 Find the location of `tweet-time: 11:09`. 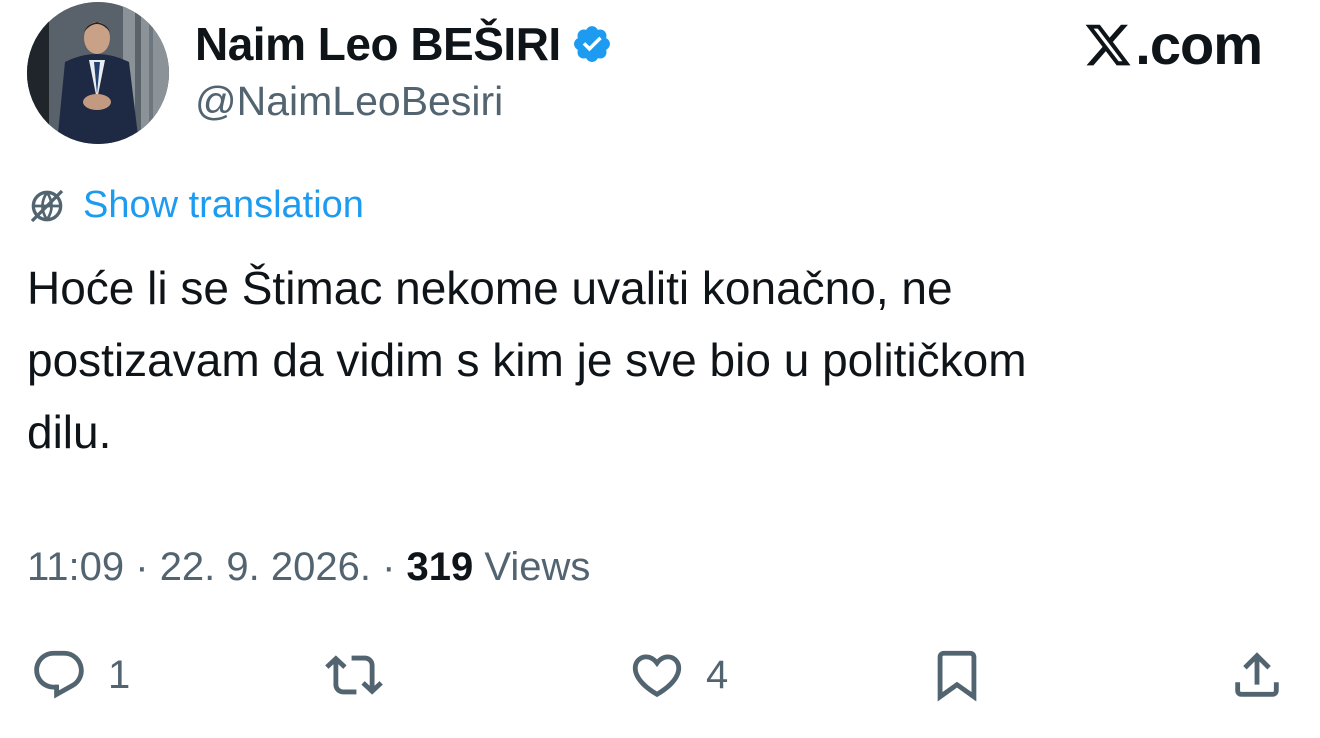

tweet-time: 11:09 is located at coordinates (75, 567).